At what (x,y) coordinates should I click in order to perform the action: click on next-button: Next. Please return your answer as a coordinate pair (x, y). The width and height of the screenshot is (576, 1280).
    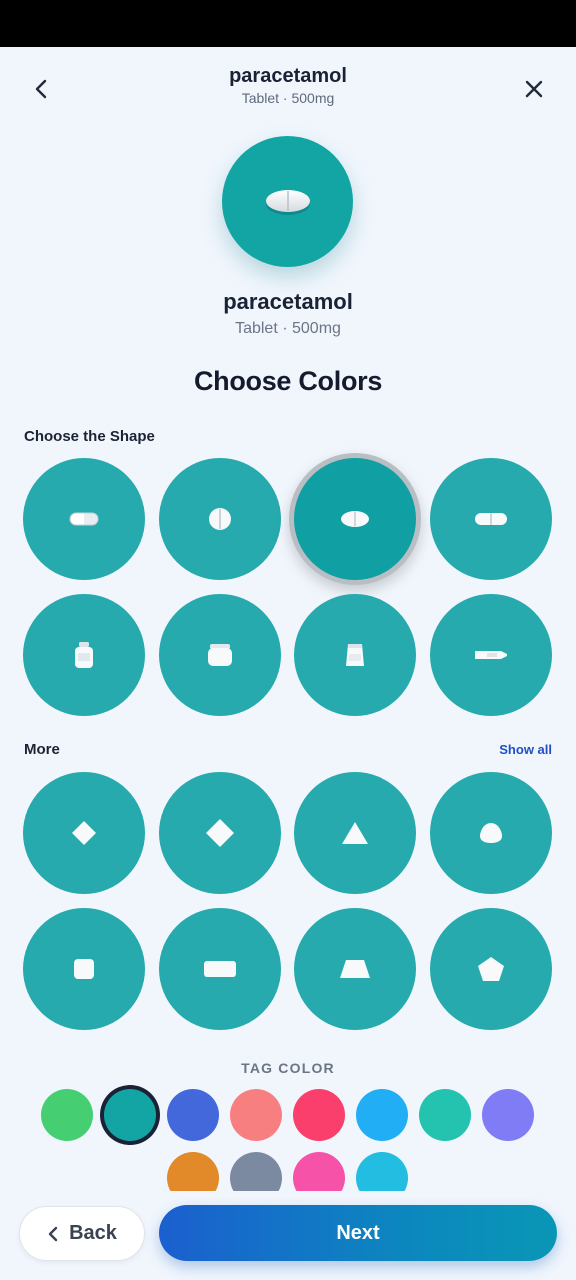
    Looking at the image, I should click on (358, 1233).